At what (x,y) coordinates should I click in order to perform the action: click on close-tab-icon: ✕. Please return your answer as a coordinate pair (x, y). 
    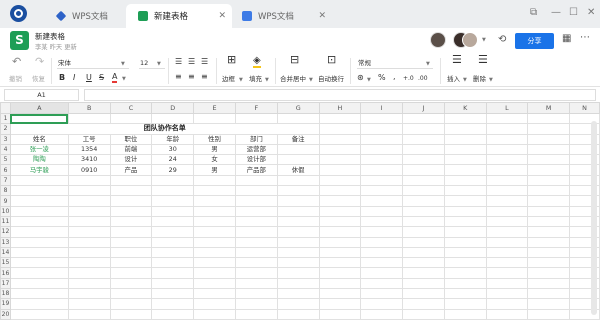
    Looking at the image, I should click on (322, 16).